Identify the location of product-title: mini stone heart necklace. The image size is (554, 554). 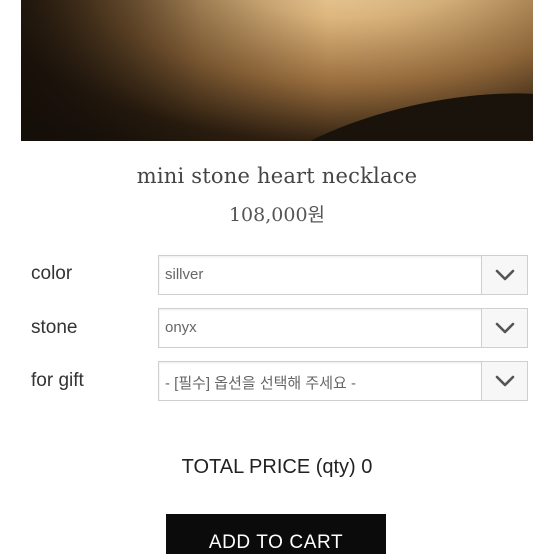
(277, 176).